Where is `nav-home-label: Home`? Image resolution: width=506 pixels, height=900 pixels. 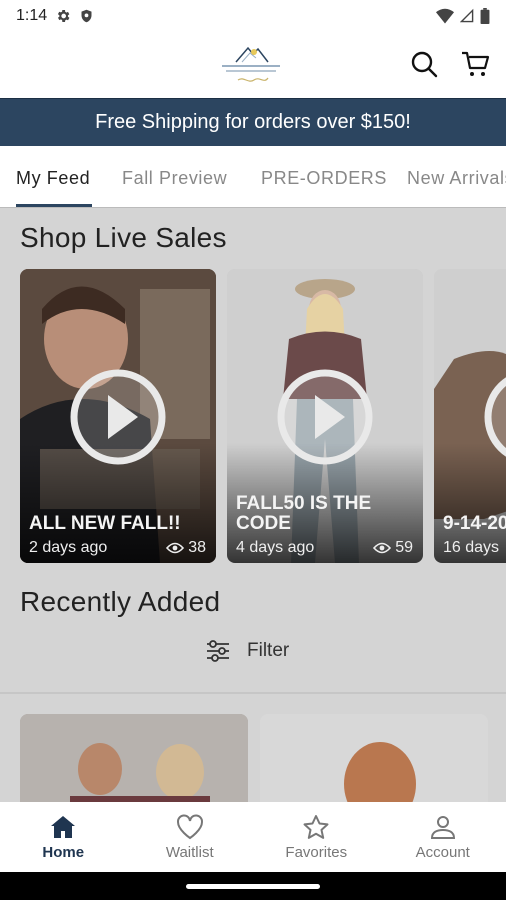 nav-home-label: Home is located at coordinates (63, 852).